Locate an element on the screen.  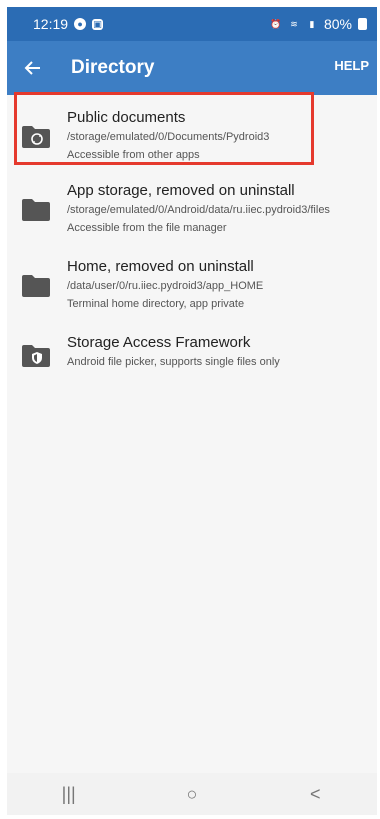
home-button: ○ is located at coordinates (192, 794).